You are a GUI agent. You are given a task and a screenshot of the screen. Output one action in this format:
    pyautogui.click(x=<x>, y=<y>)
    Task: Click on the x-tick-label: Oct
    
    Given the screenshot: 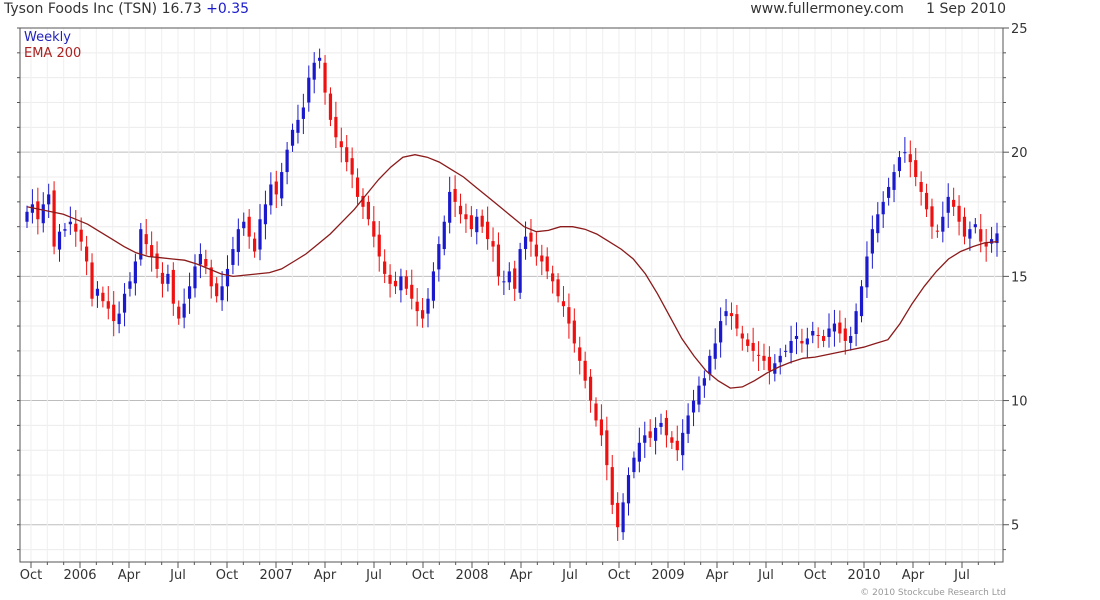 What is the action you would take?
    pyautogui.click(x=31, y=575)
    